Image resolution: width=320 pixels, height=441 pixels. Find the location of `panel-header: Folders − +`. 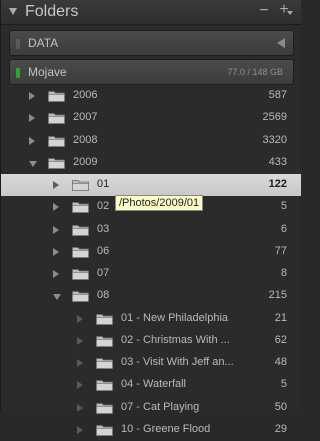

panel-header: Folders − + is located at coordinates (151, 12).